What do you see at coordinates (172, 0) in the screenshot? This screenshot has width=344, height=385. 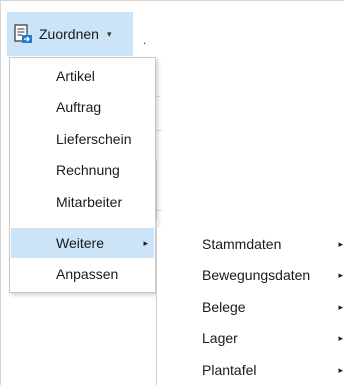 I see `window-top-border` at bounding box center [172, 0].